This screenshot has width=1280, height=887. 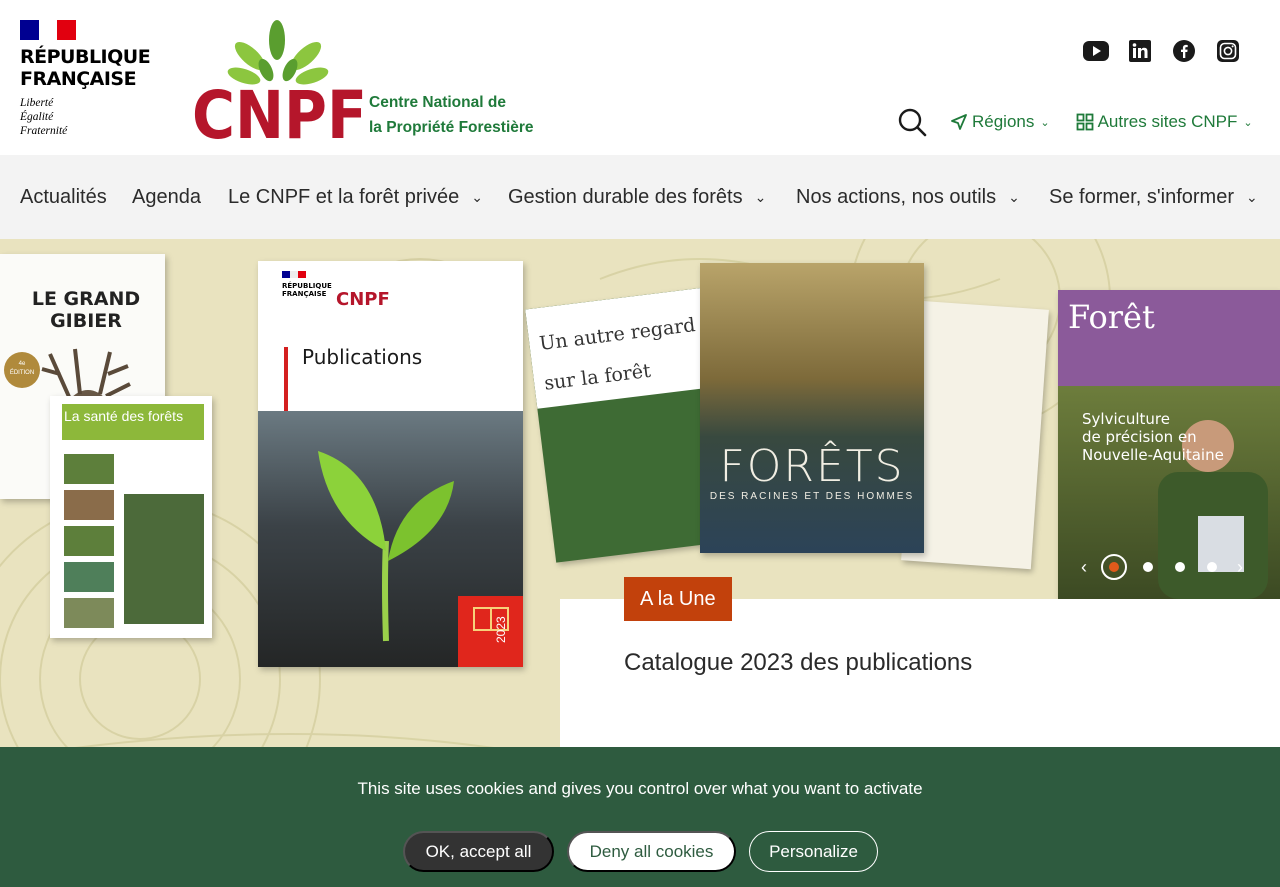 What do you see at coordinates (912, 122) in the screenshot?
I see `search-icon` at bounding box center [912, 122].